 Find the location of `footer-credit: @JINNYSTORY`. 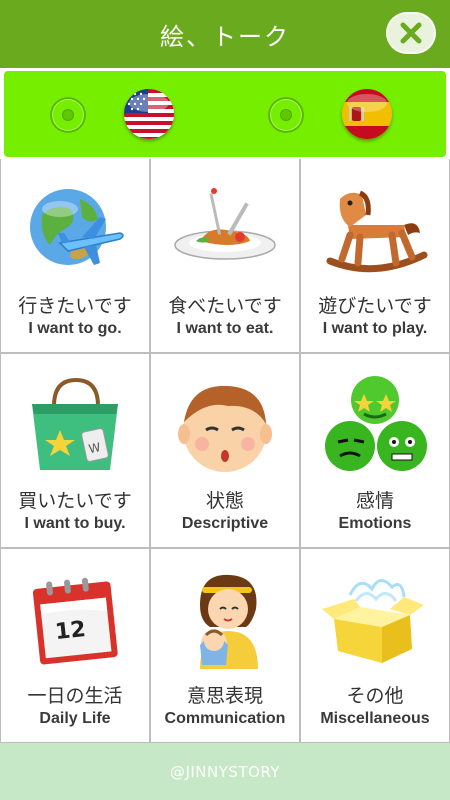

footer-credit: @JINNYSTORY is located at coordinates (225, 771).